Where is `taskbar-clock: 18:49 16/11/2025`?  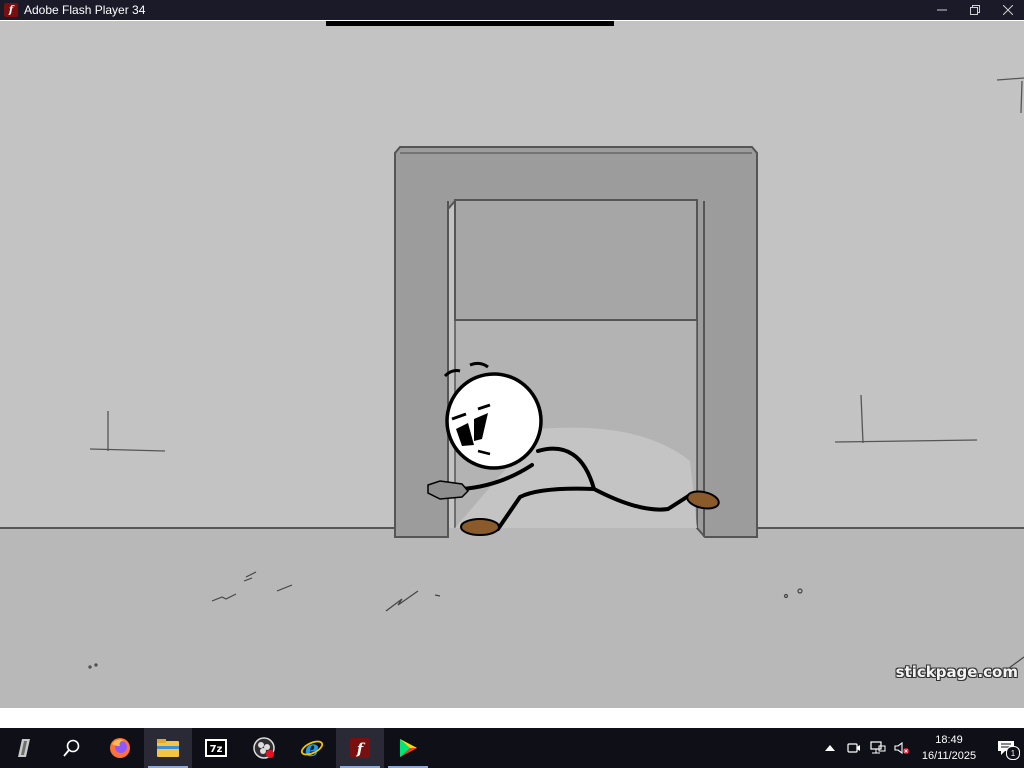 taskbar-clock: 18:49 16/11/2025 is located at coordinates (949, 748).